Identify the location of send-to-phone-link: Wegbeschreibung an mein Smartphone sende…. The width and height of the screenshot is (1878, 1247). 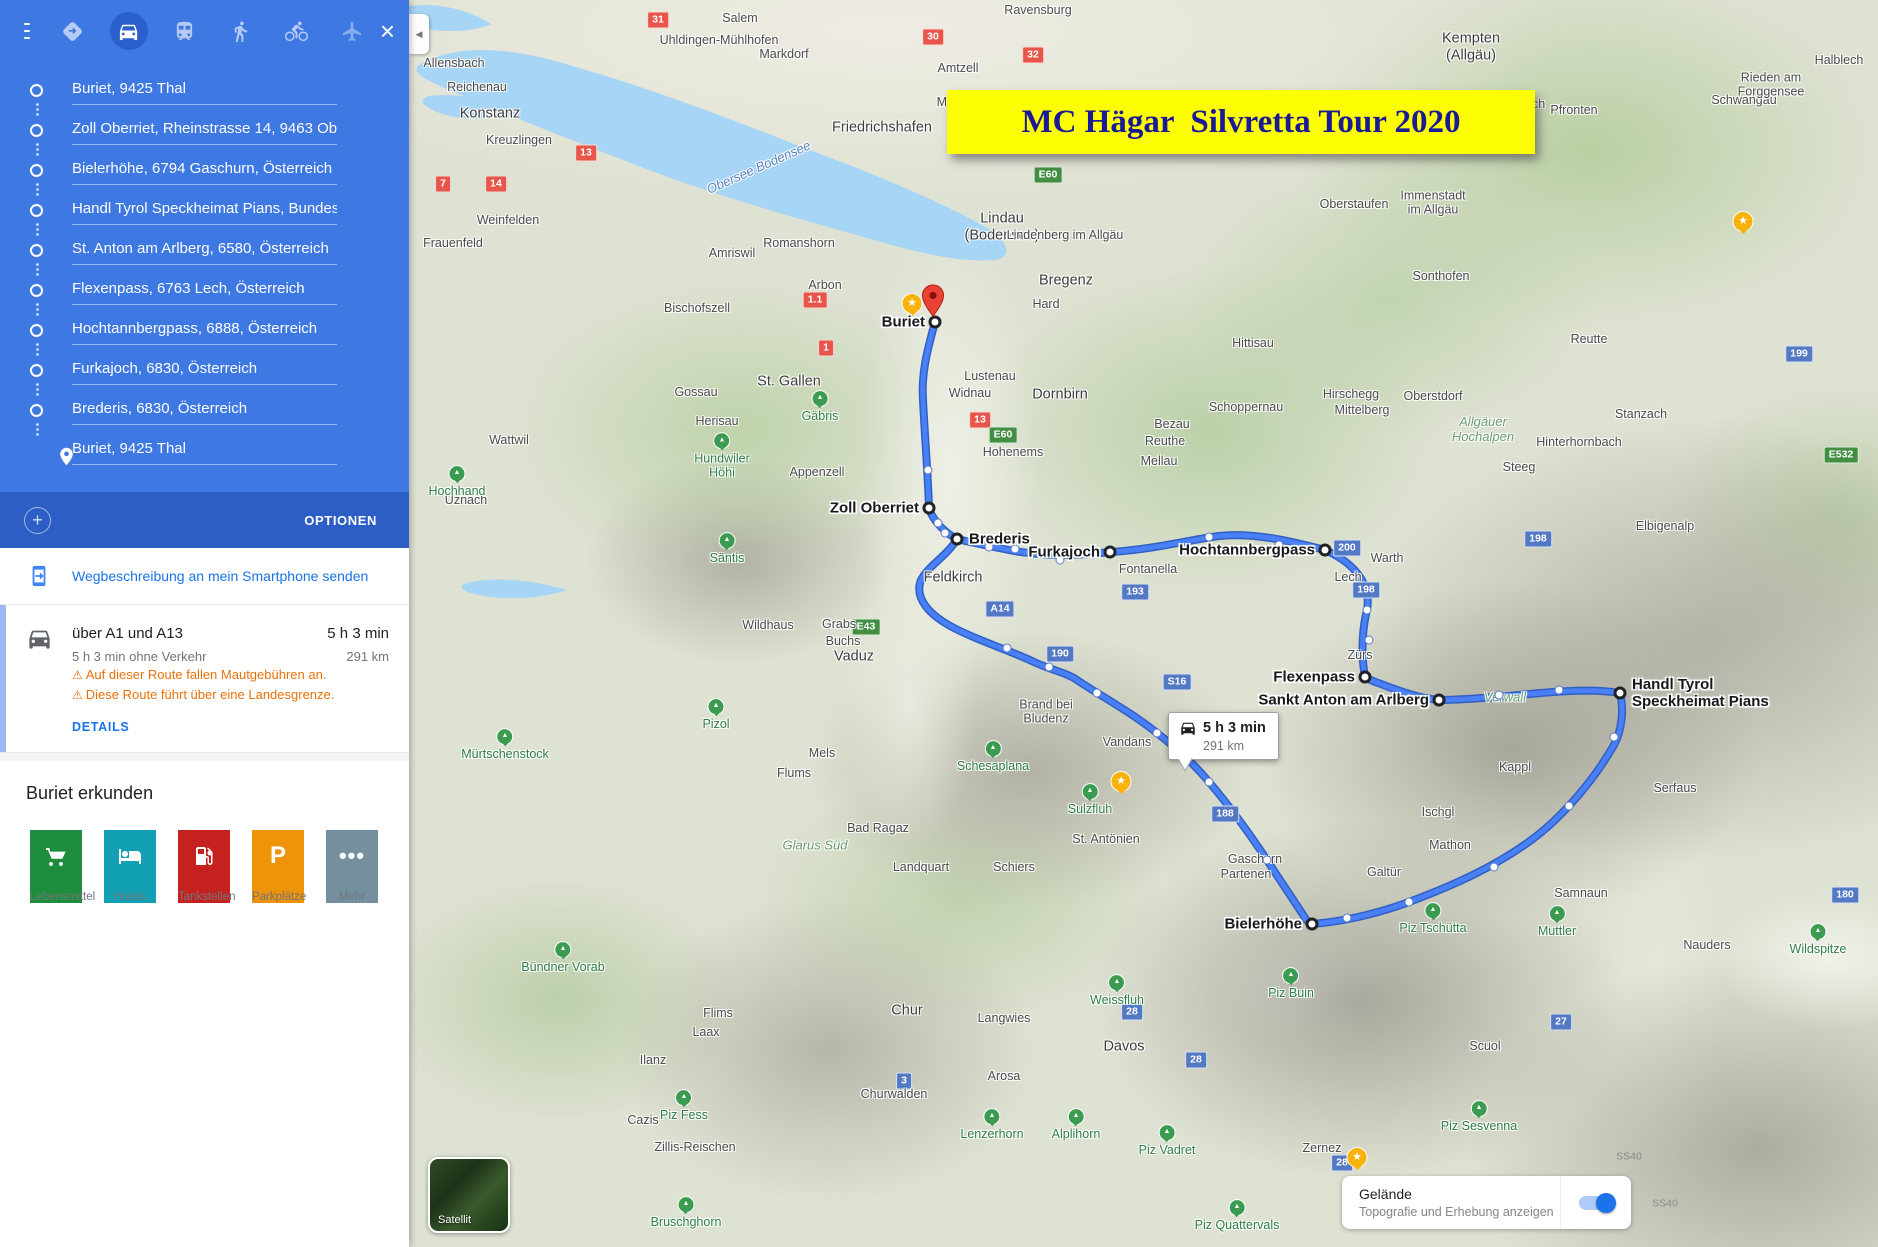
(220, 576).